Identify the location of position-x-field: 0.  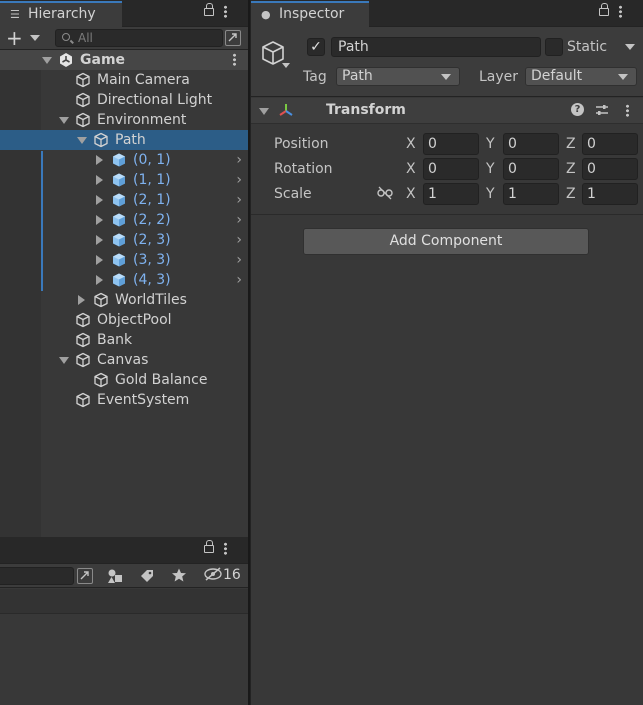
(451, 144).